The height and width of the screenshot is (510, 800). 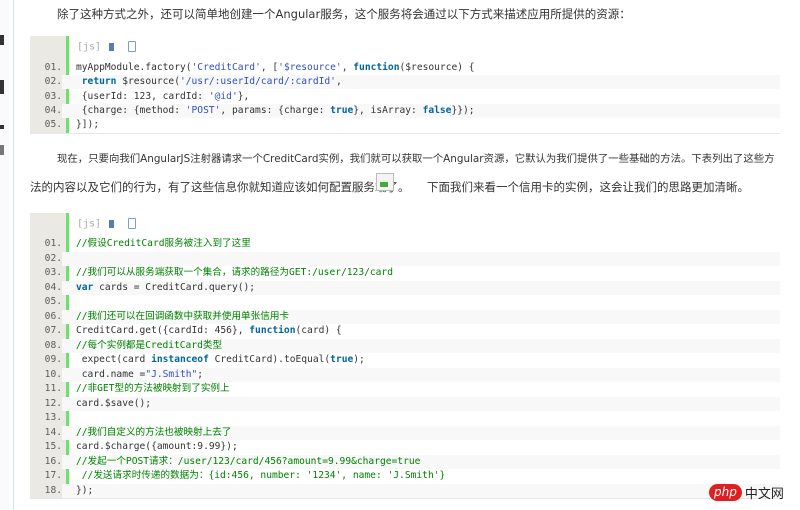 I want to click on code-toolbar: [js], so click(x=107, y=47).